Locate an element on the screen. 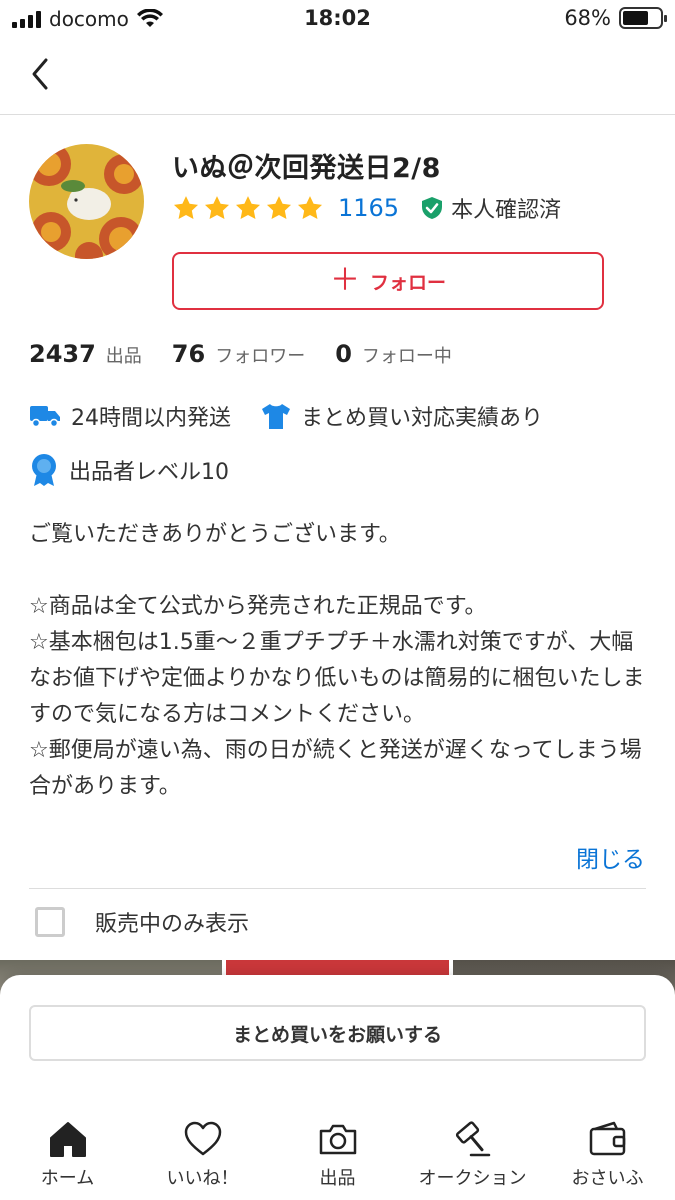 The width and height of the screenshot is (675, 1200). badge-level: 出品者レベル10 is located at coordinates (129, 470).